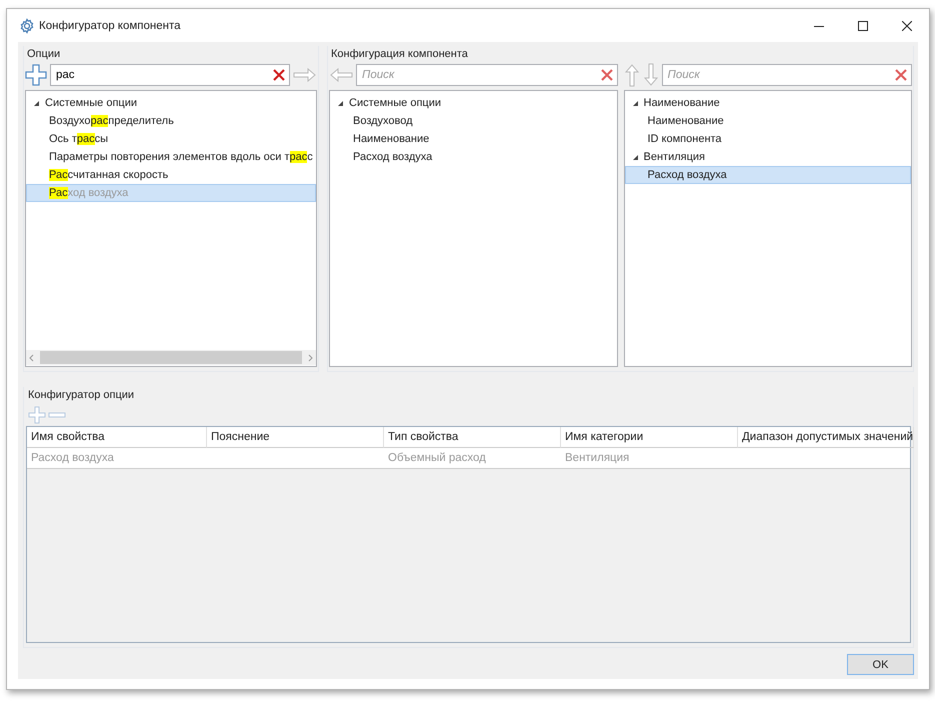 The width and height of the screenshot is (935, 701). Describe the element at coordinates (81, 395) in the screenshot. I see `group-title: Конфигуратор опции` at that location.